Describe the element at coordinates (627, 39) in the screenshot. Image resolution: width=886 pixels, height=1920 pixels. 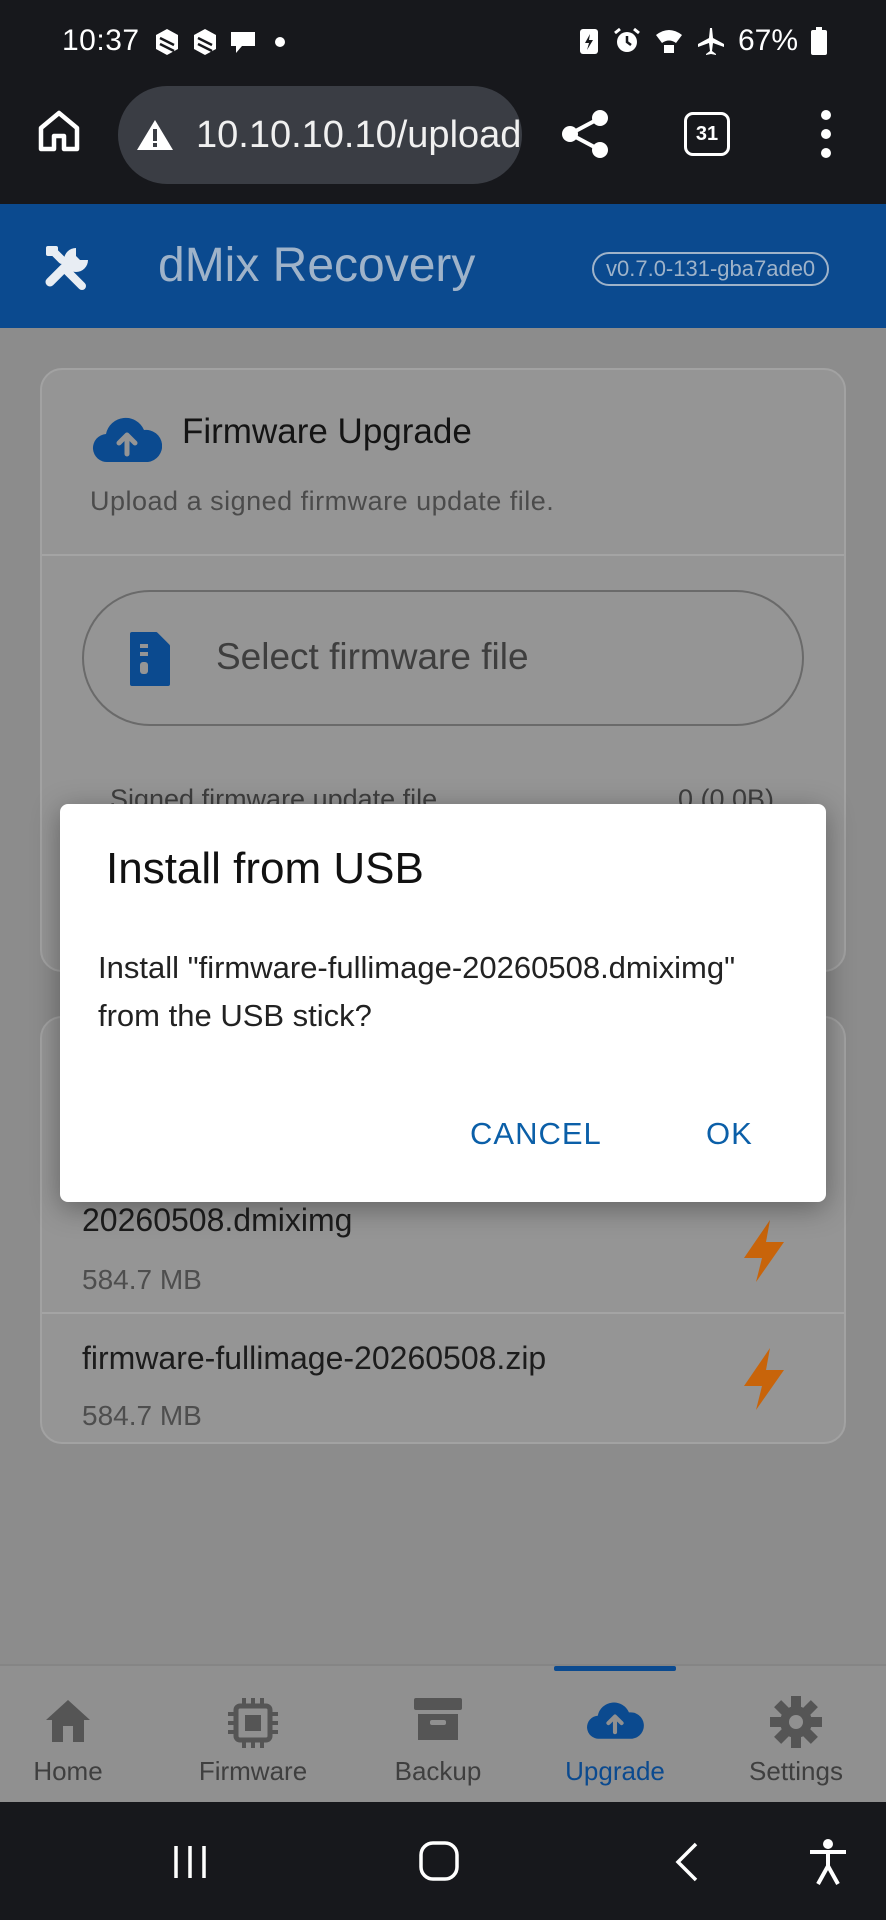
I see `alarm-icon` at that location.